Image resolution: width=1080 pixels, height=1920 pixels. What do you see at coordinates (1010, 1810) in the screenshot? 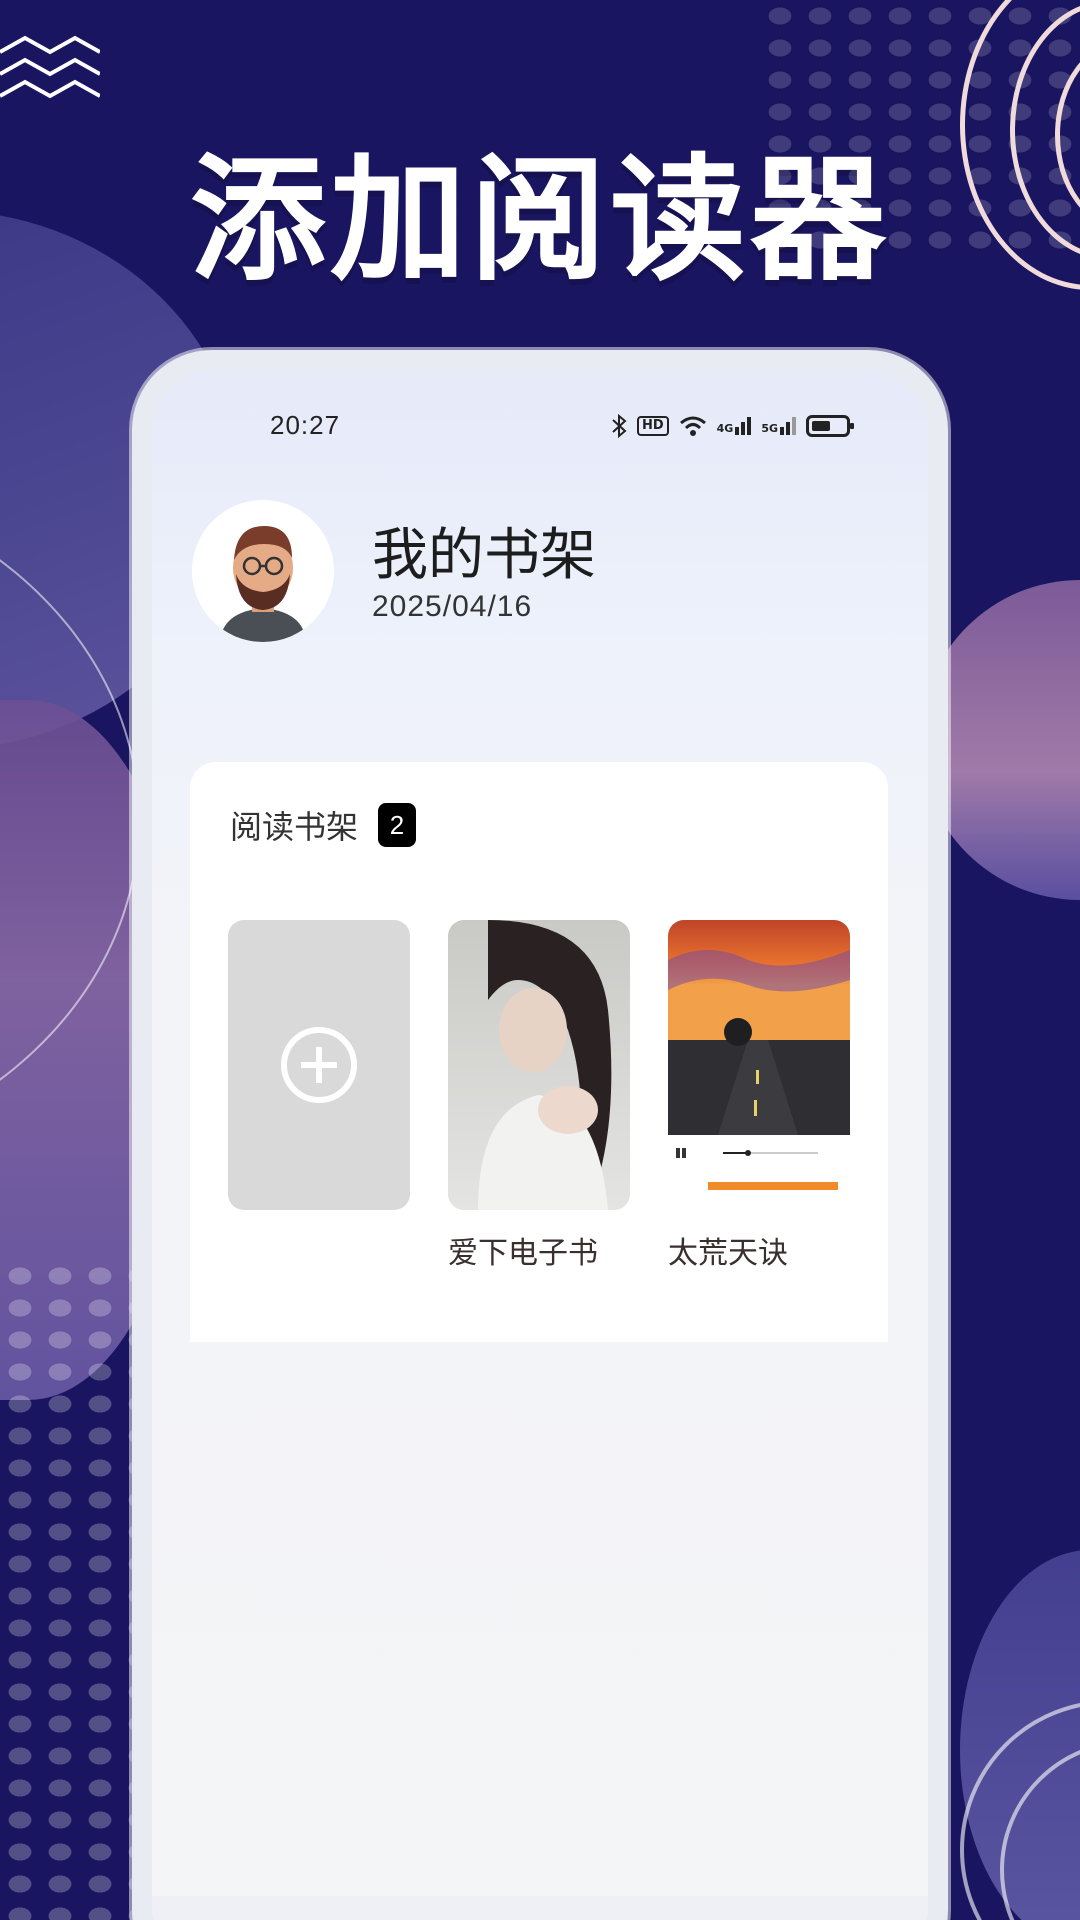
I see `decorative-arcs` at bounding box center [1010, 1810].